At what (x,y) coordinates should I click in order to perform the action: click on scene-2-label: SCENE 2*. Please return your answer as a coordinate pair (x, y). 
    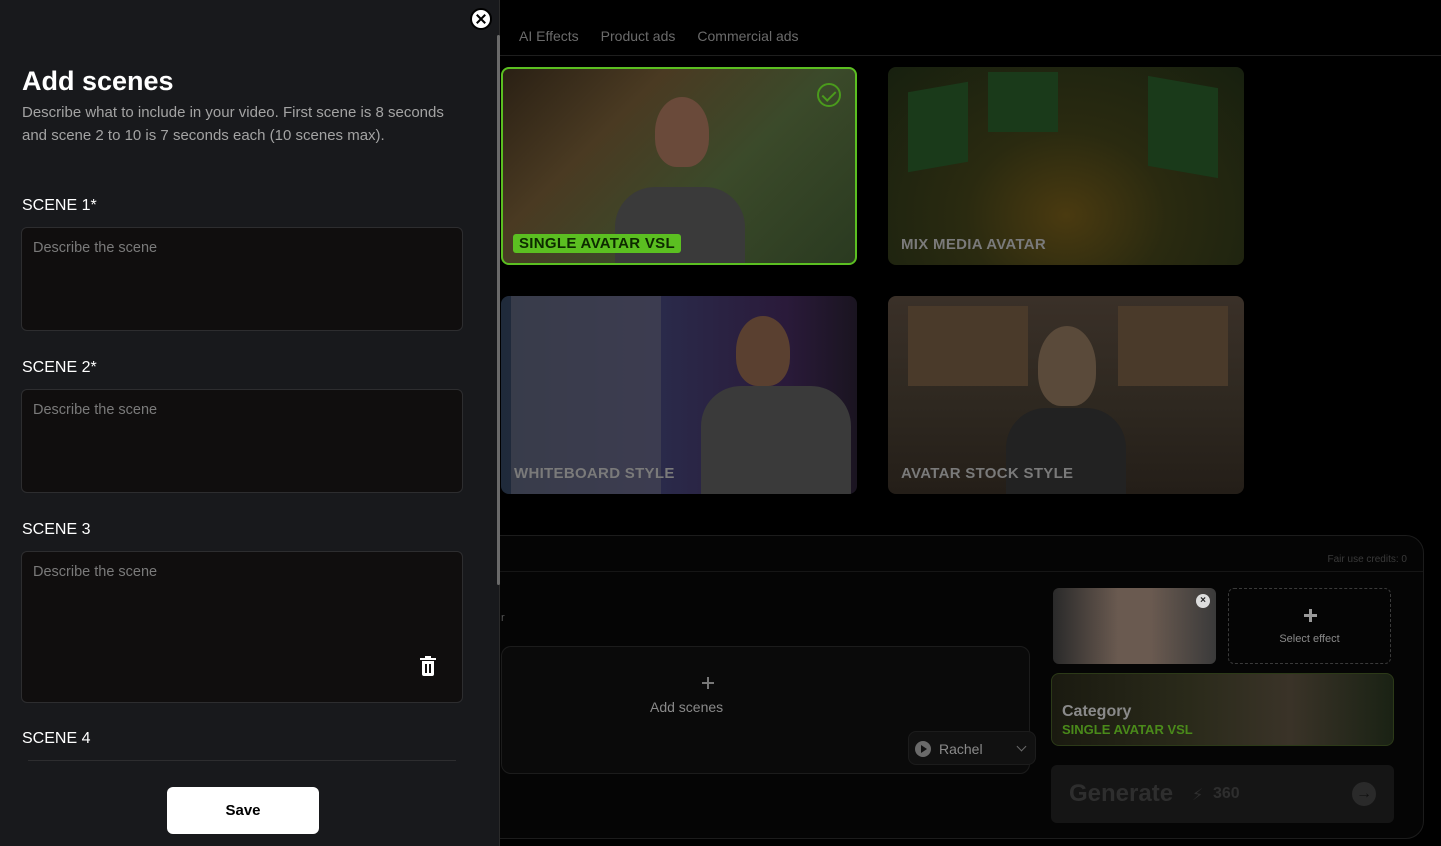
    Looking at the image, I should click on (59, 367).